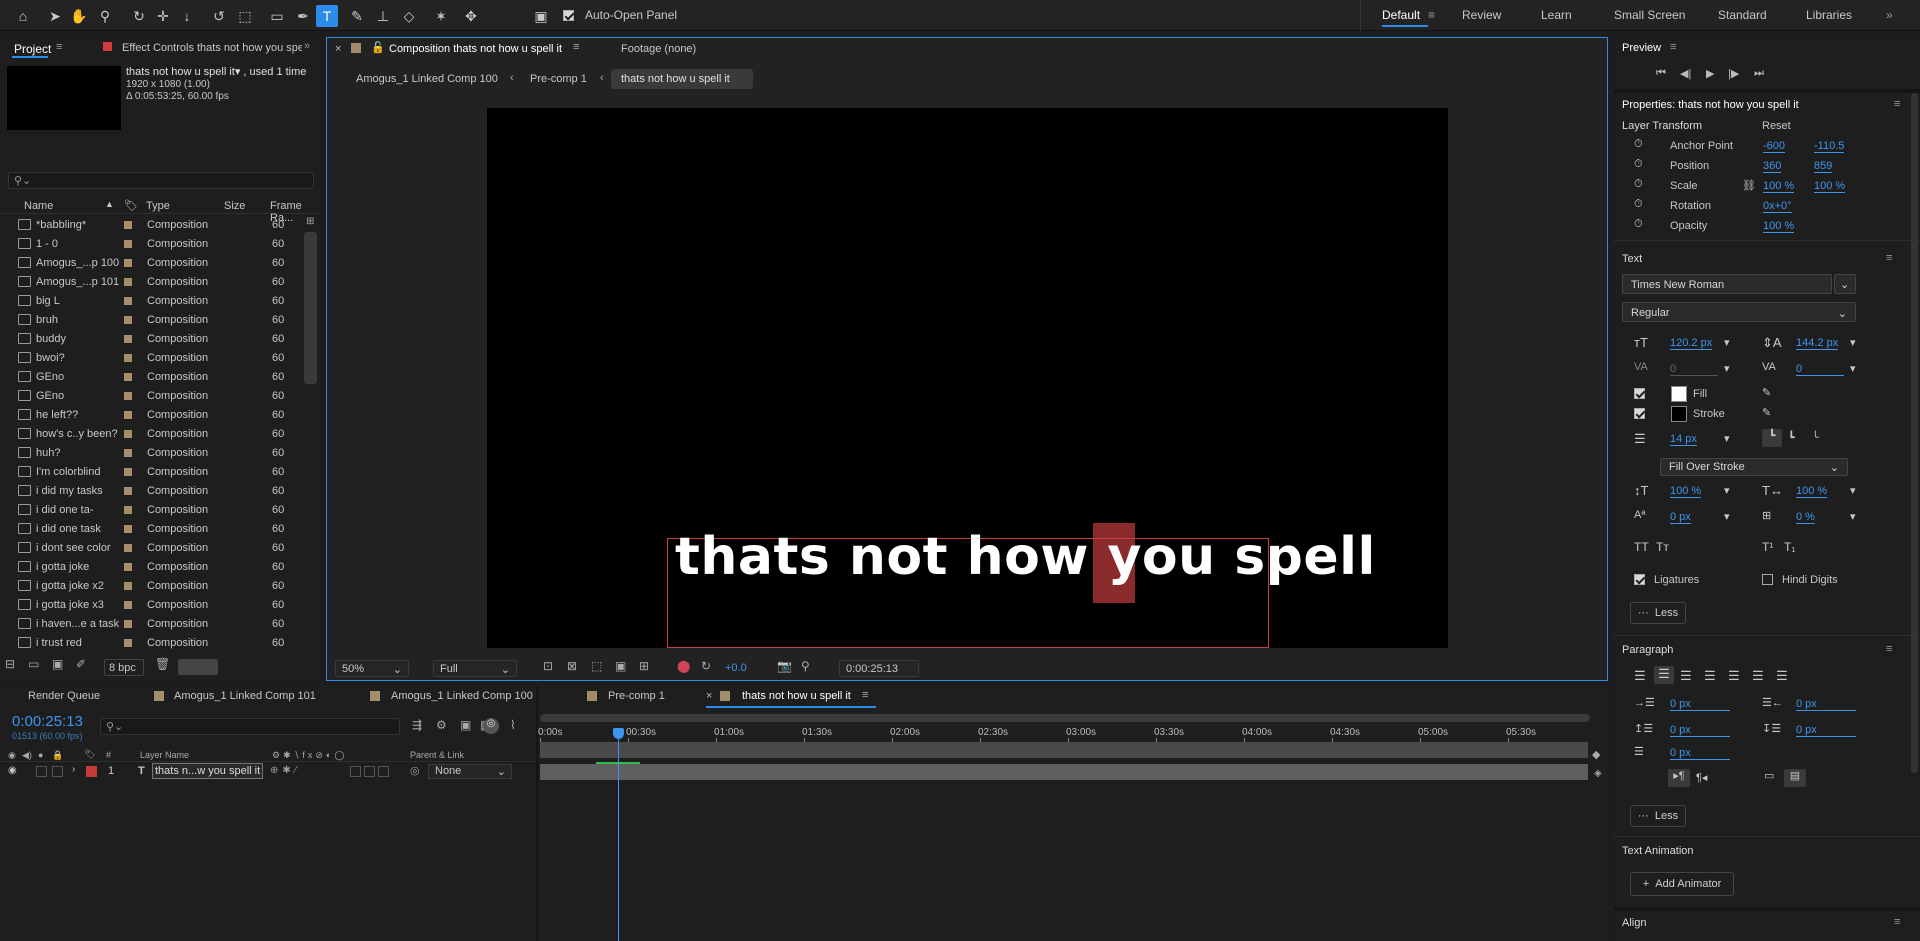 This screenshot has width=1920, height=941. Describe the element at coordinates (166, 586) in the screenshot. I see `list-item: i gotta joke x2 Composition 60` at that location.